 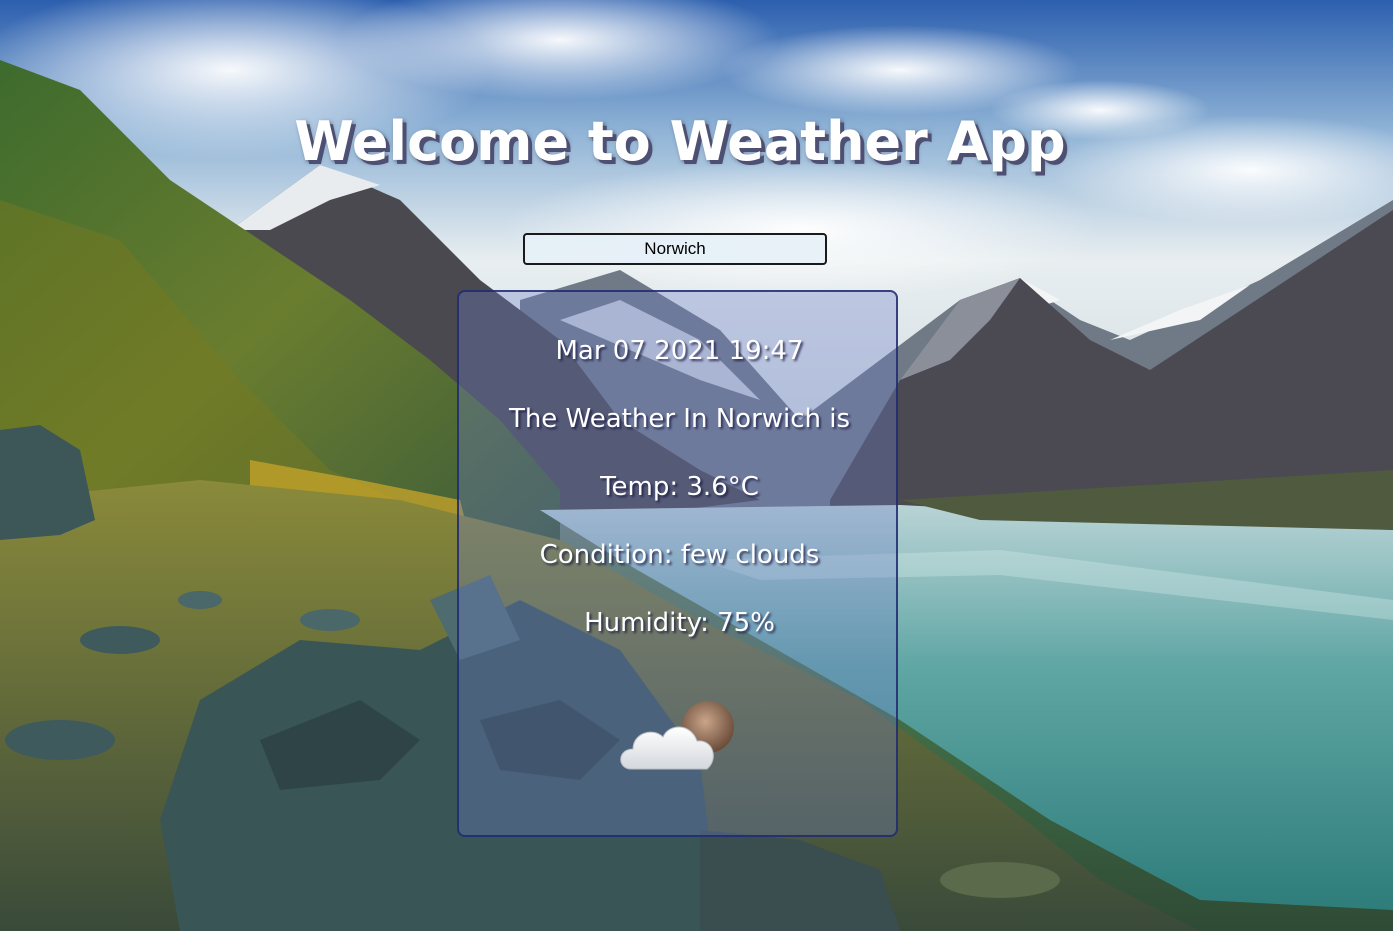 What do you see at coordinates (679, 351) in the screenshot?
I see `weather-datetime: Mar 07 2021 19:47` at bounding box center [679, 351].